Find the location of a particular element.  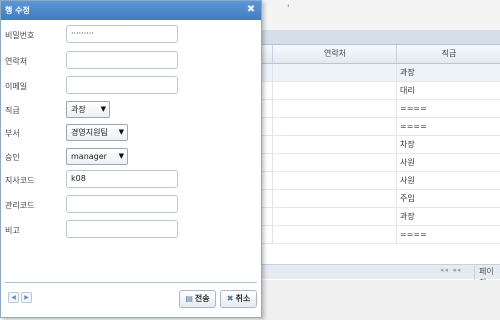

field-row-approval: 승인 manager ▼ is located at coordinates (131, 157).